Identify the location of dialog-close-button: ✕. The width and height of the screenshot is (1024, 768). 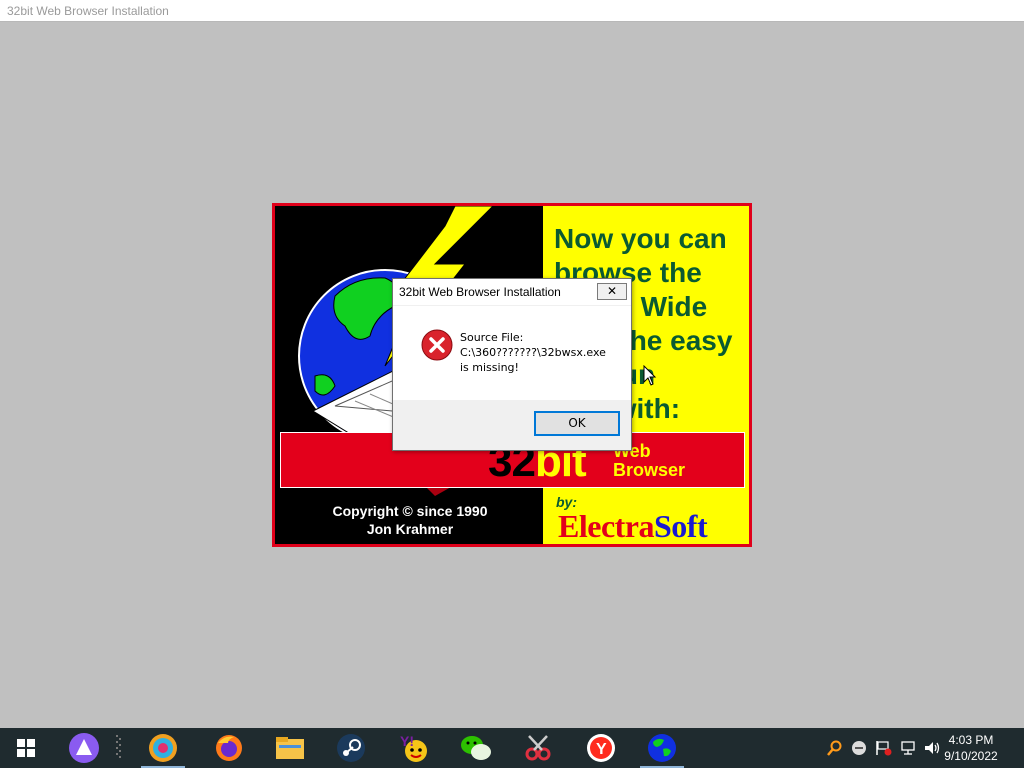
(612, 291).